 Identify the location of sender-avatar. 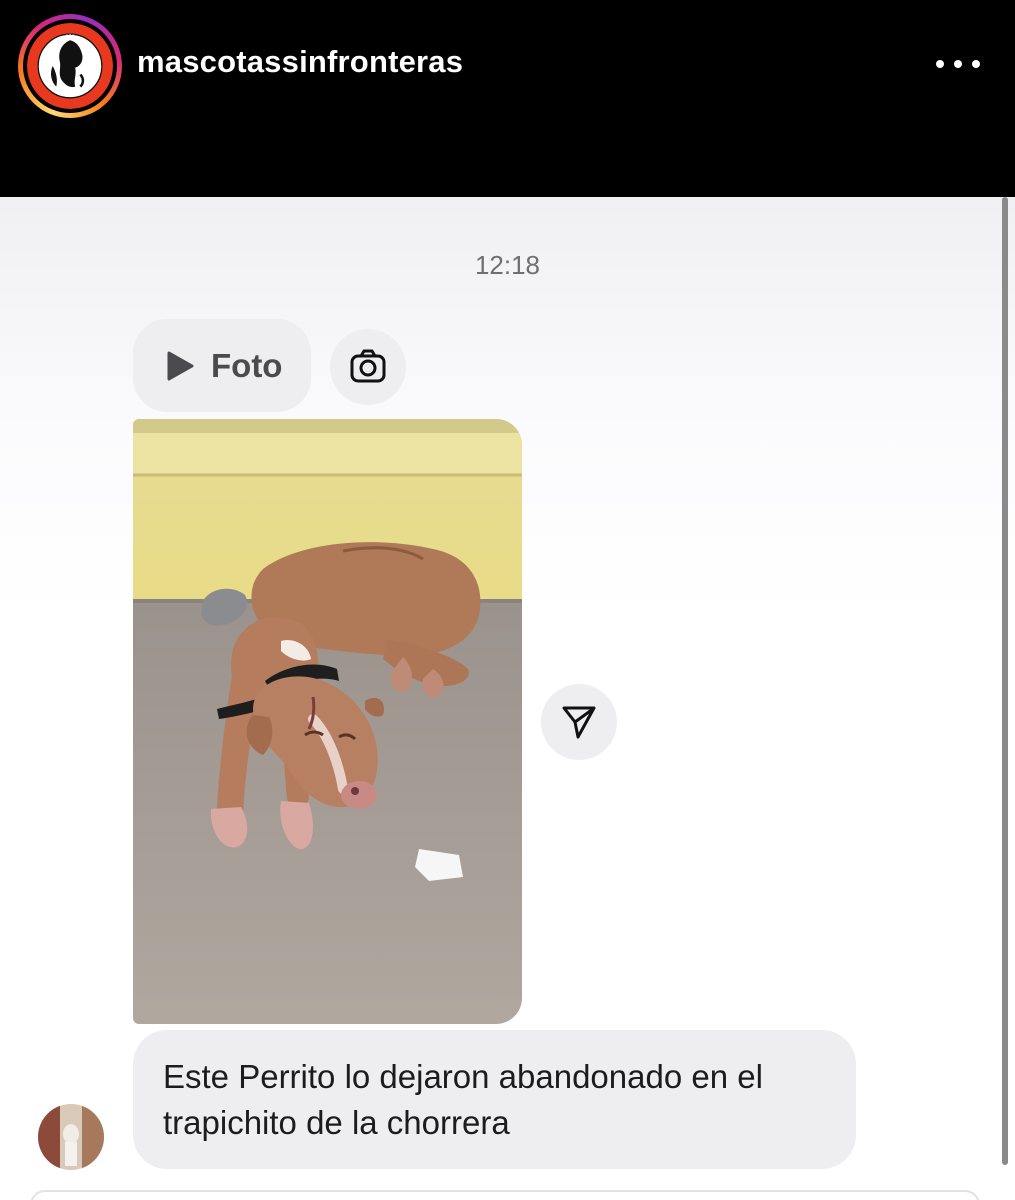
(71, 1137).